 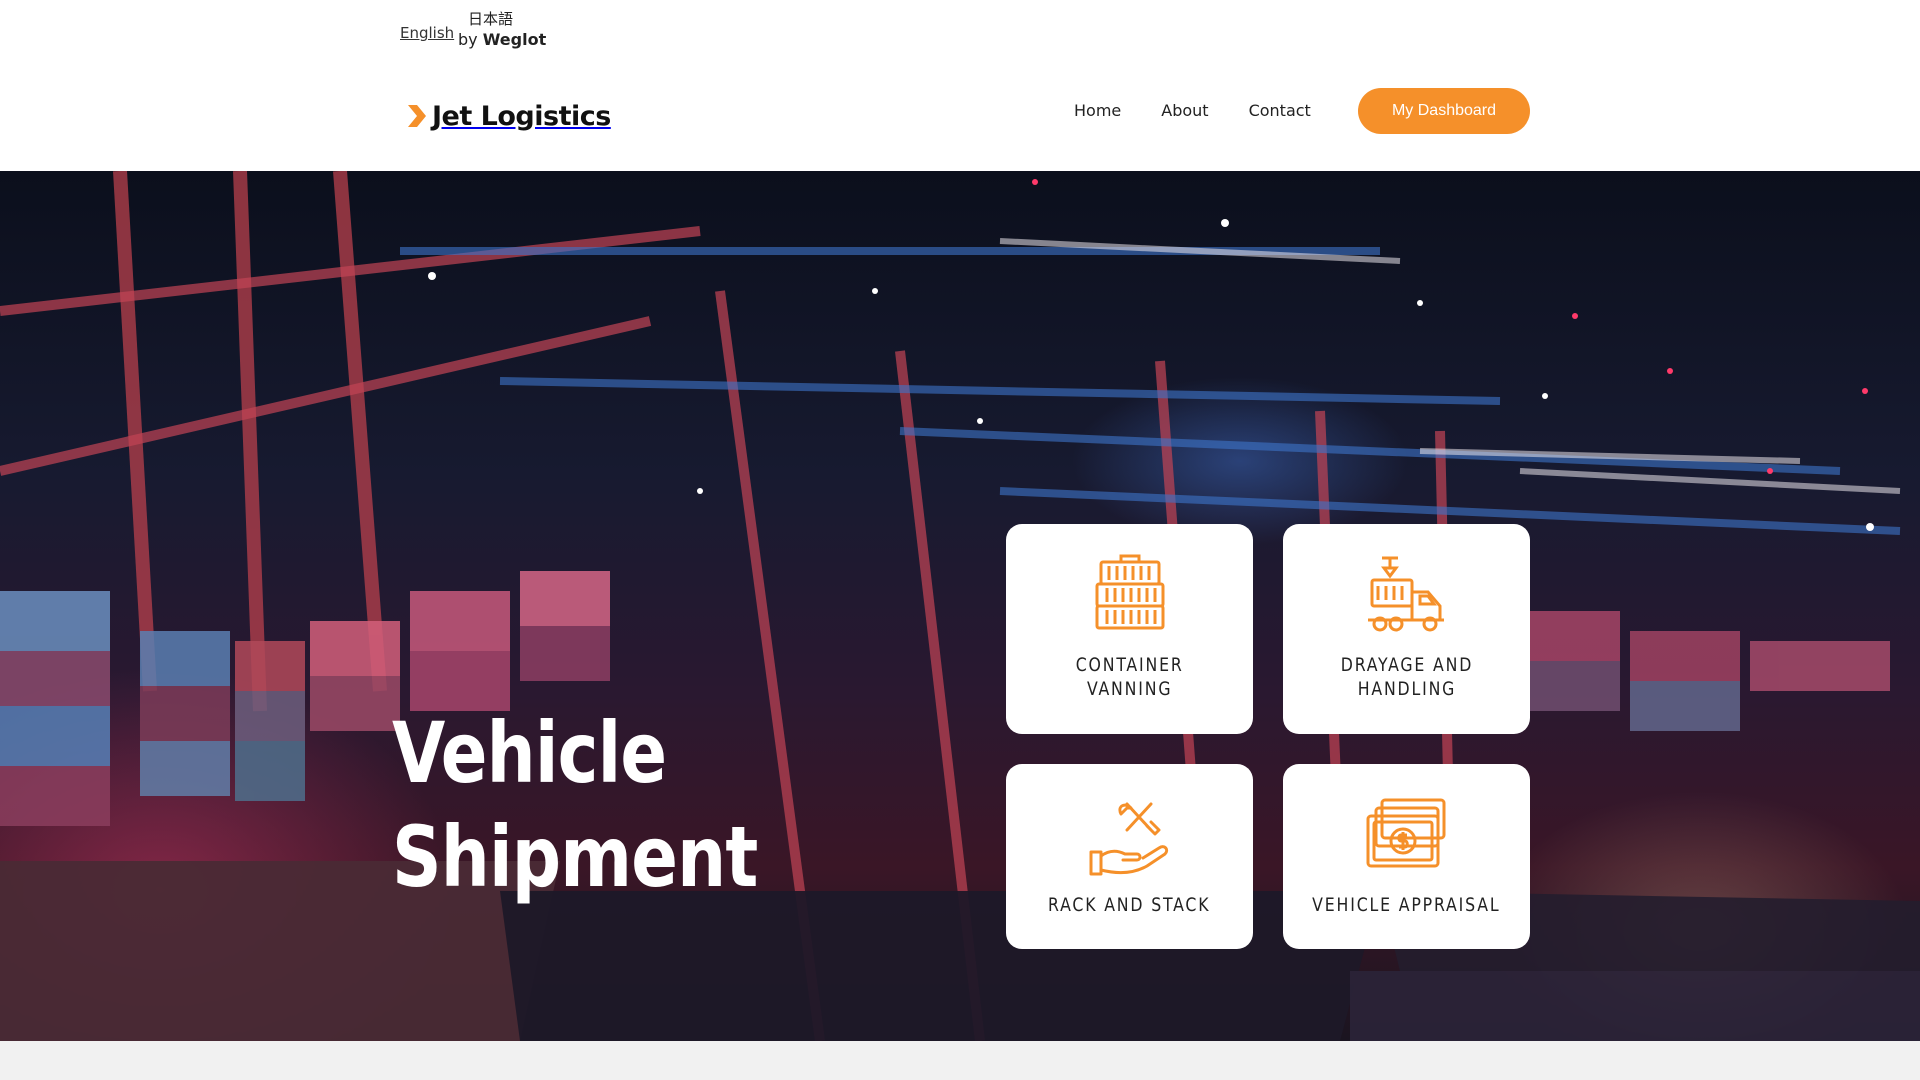 I want to click on next-section-band, so click(x=960, y=1060).